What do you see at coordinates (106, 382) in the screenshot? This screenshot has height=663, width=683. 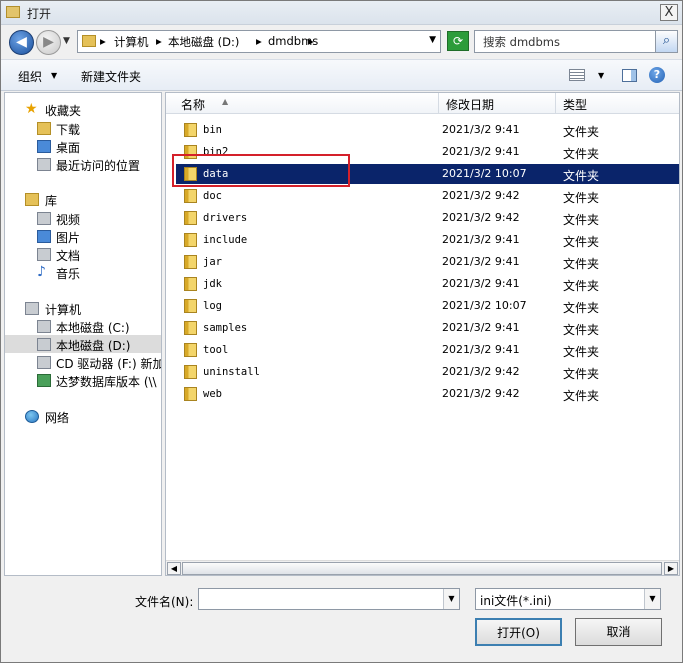 I see `nav-label: 达梦数据库版本 (\\` at bounding box center [106, 382].